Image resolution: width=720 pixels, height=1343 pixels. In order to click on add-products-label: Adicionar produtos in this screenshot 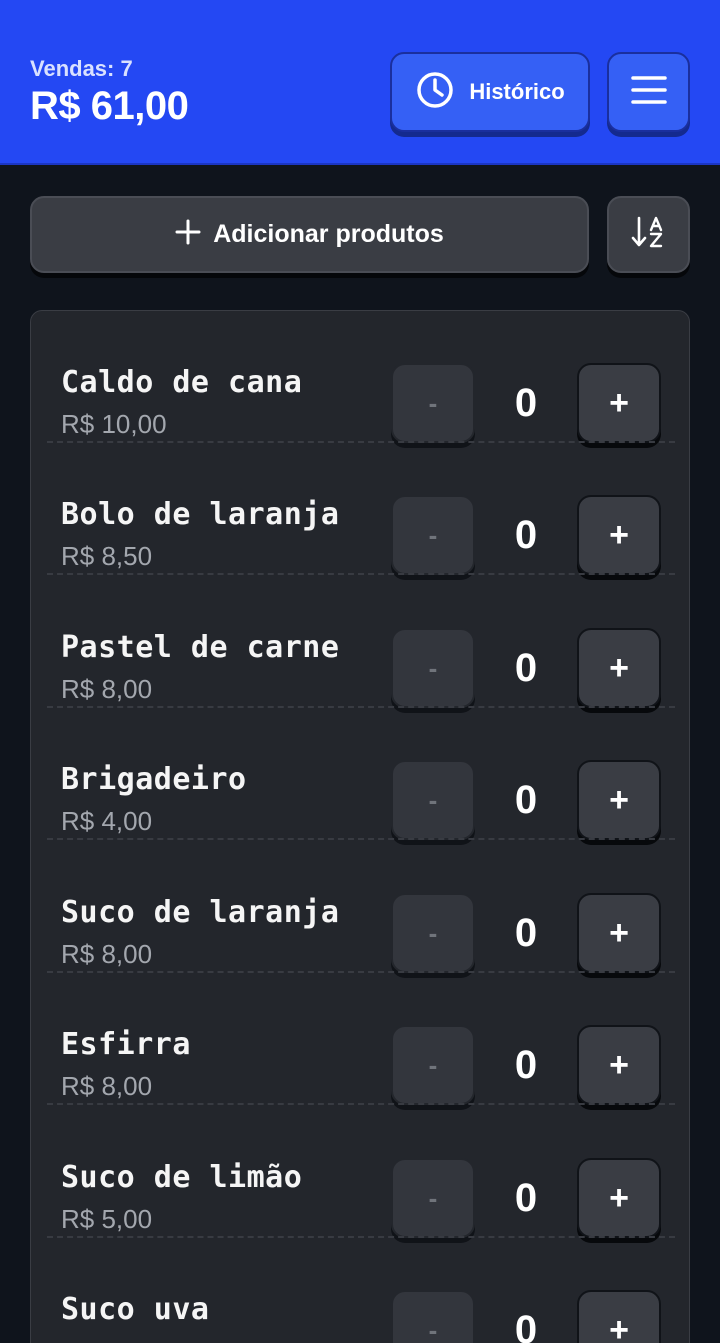, I will do `click(328, 234)`.